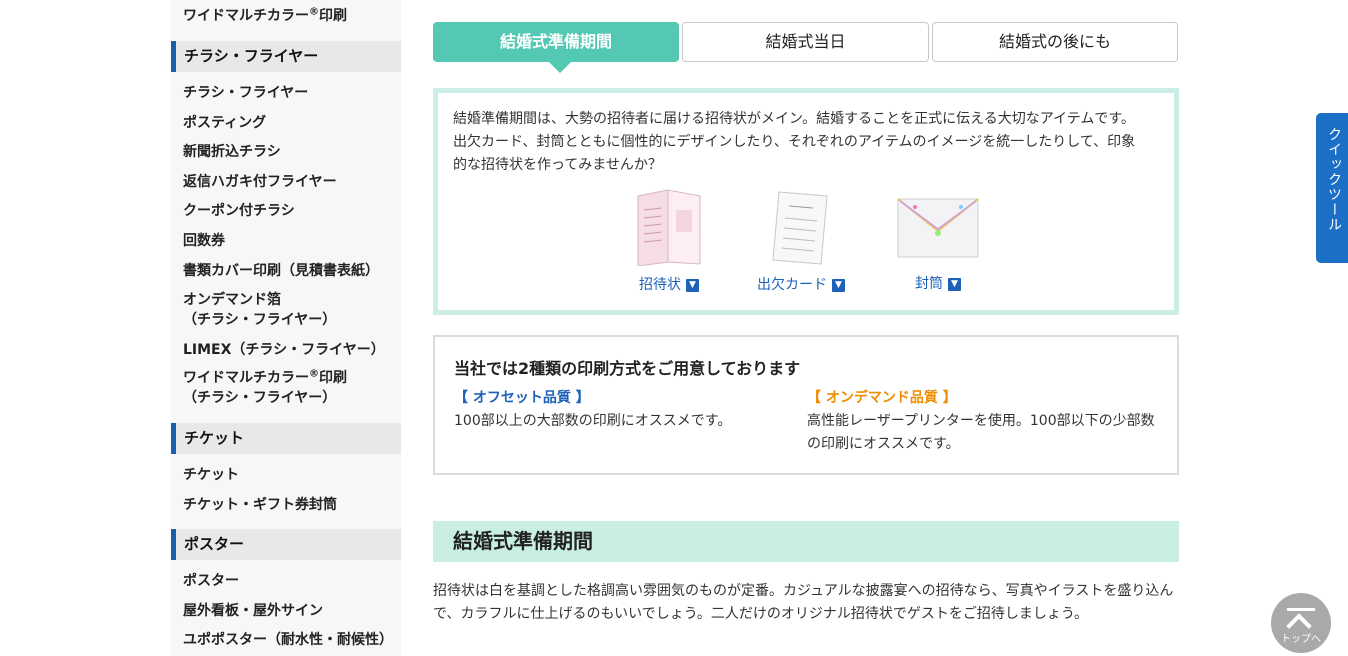 The height and width of the screenshot is (656, 1348). What do you see at coordinates (290, 350) in the screenshot?
I see `sidebar-item-limex: LIMEX（チラシ・フライヤー）` at bounding box center [290, 350].